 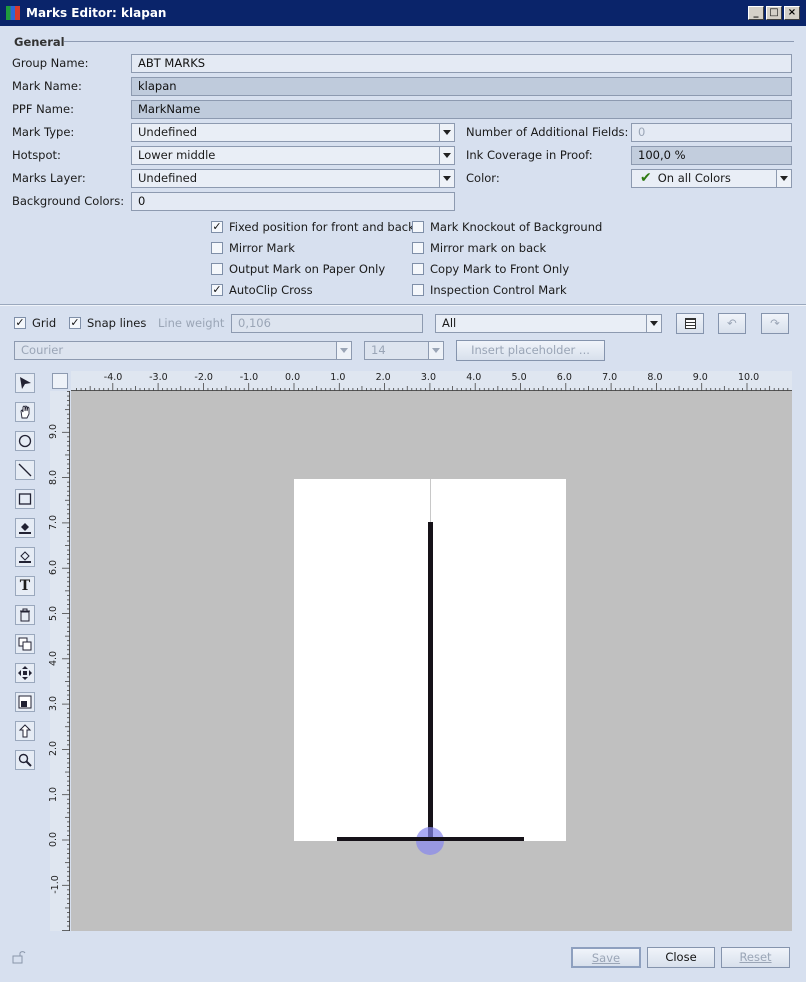 What do you see at coordinates (711, 178) in the screenshot?
I see `color-select: ✔ On all Colors` at bounding box center [711, 178].